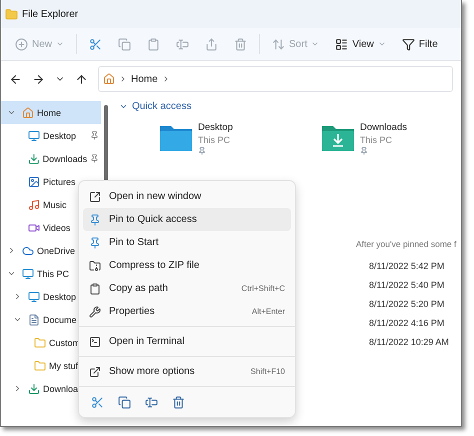 This screenshot has height=436, width=474. I want to click on menu-label: Open in Terminal, so click(147, 341).